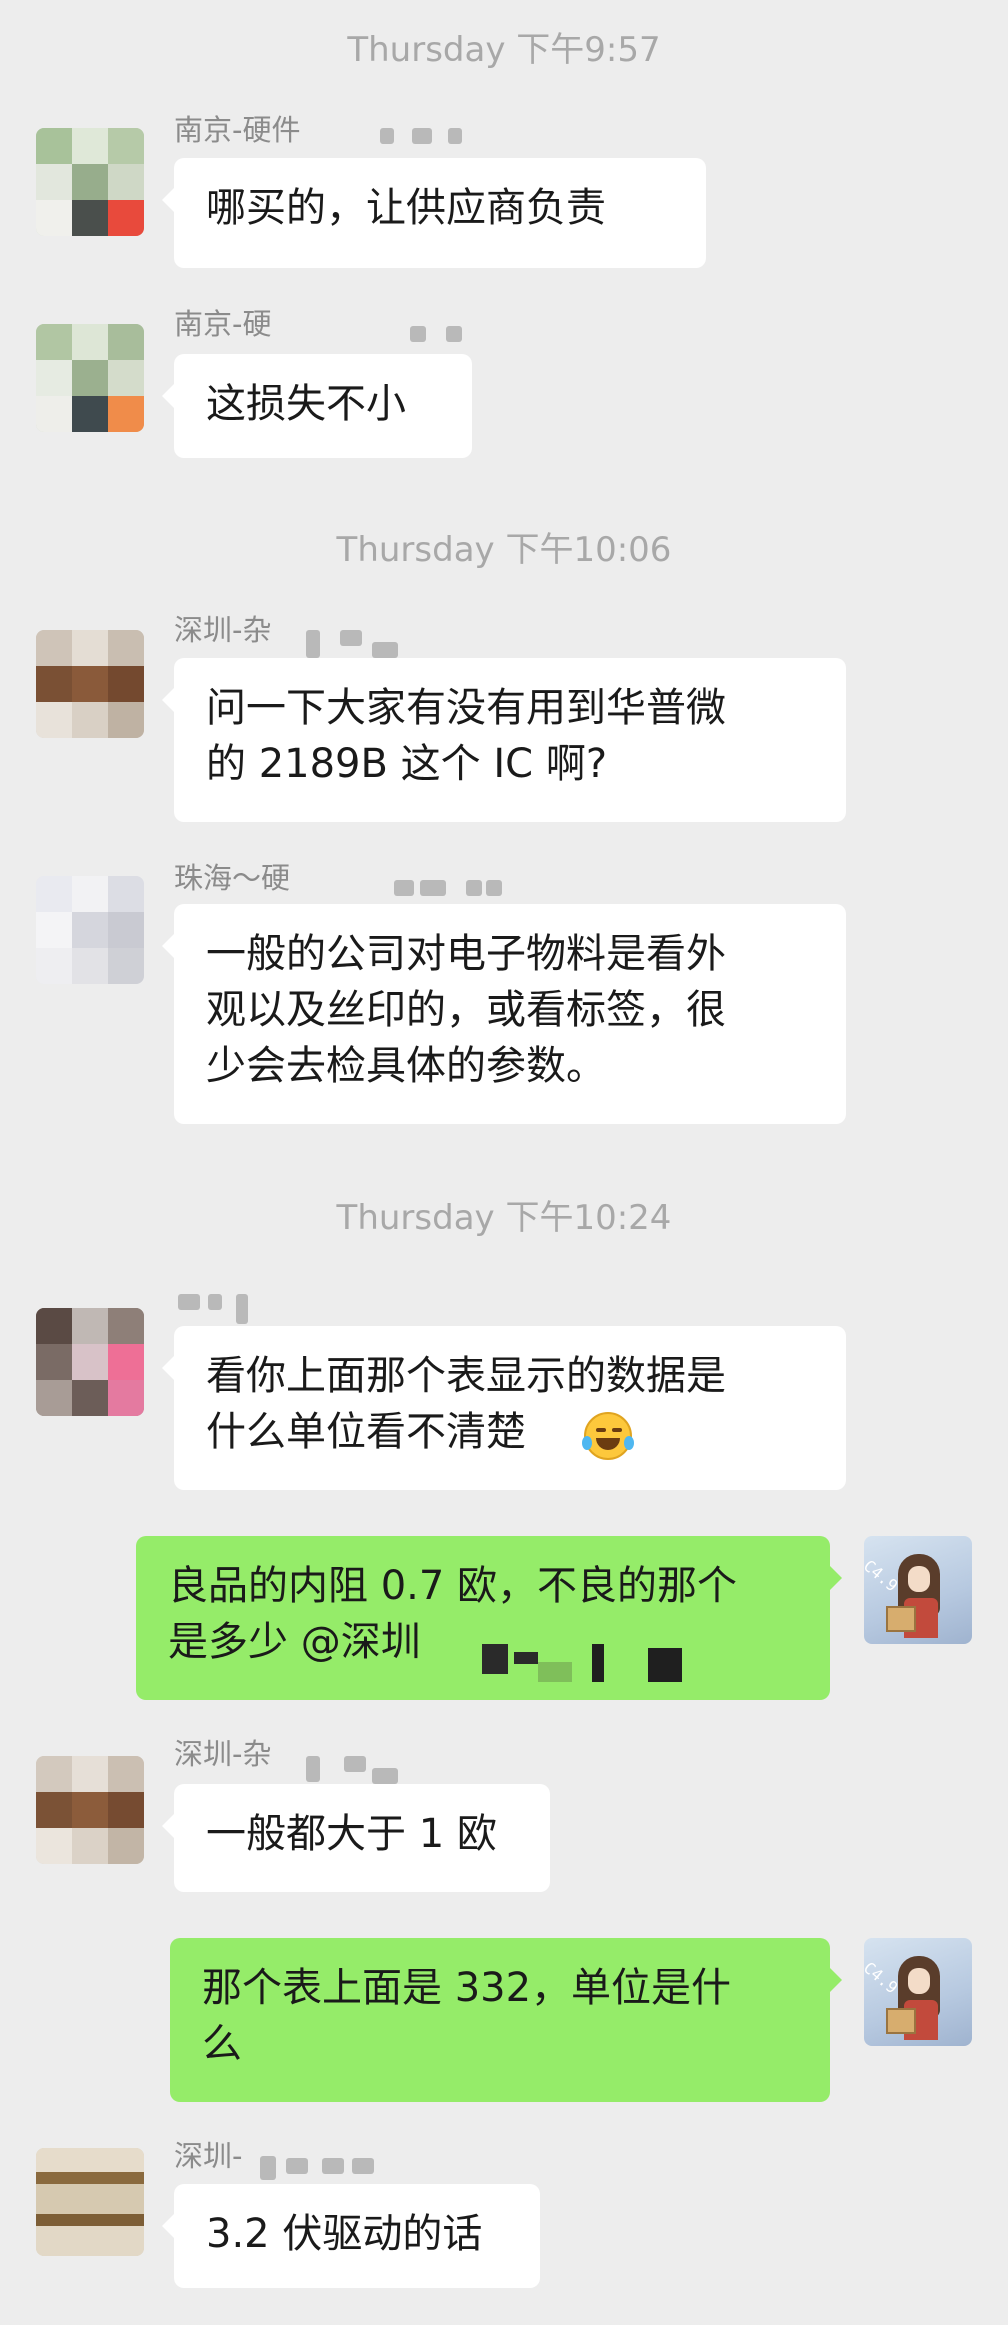  What do you see at coordinates (208, 2156) in the screenshot?
I see `sender-name: 深圳-` at bounding box center [208, 2156].